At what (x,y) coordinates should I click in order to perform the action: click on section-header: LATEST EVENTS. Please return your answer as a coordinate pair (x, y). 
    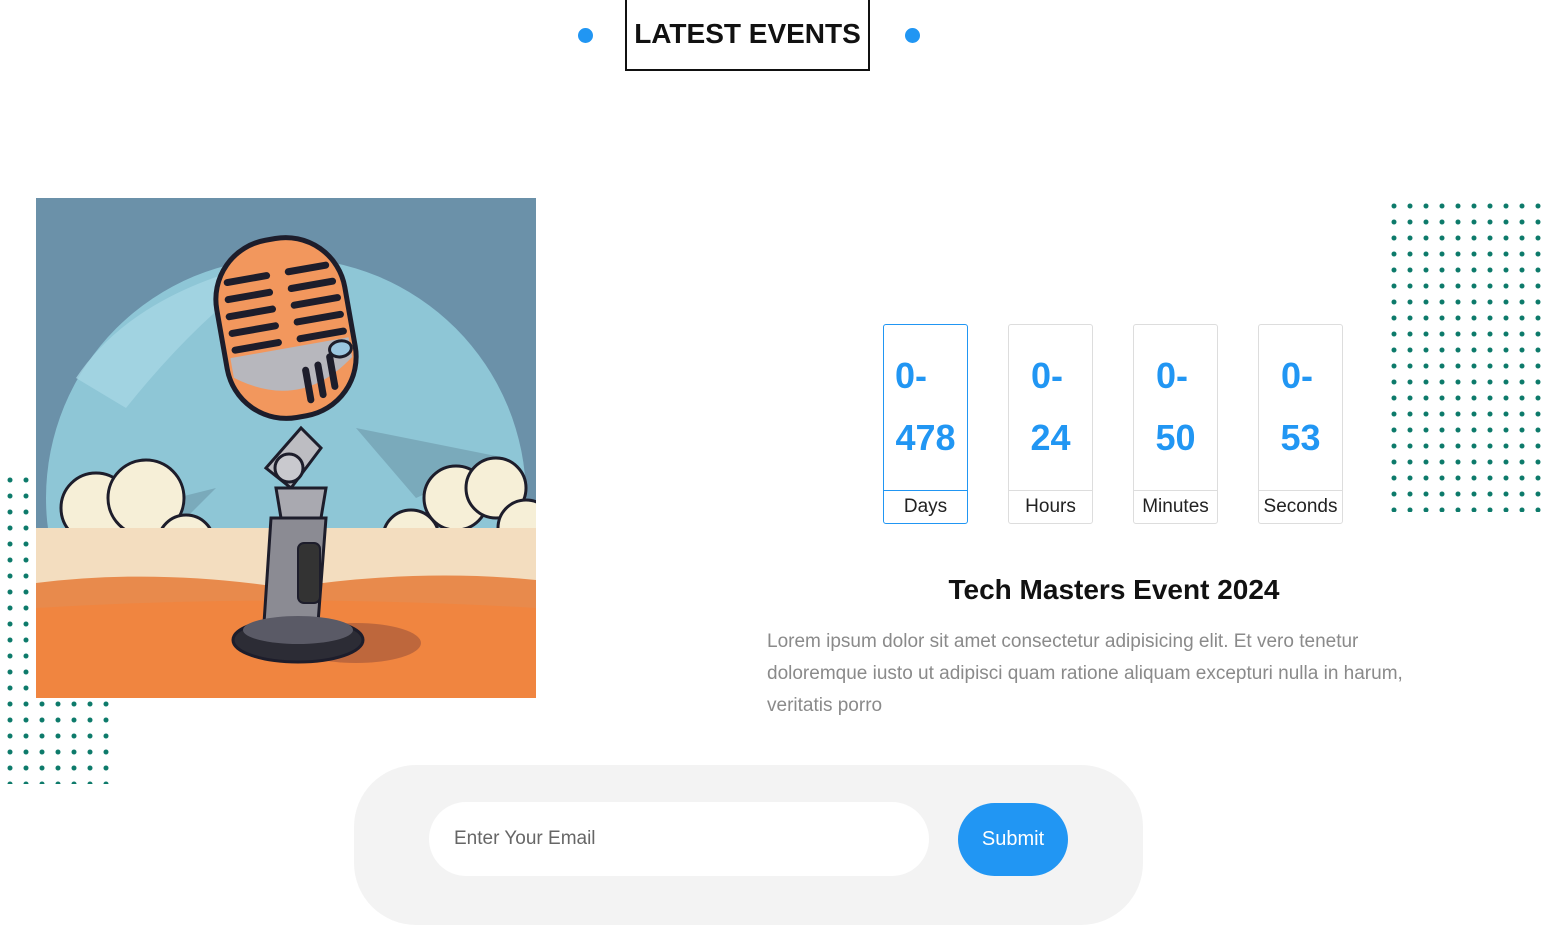
    Looking at the image, I should click on (773, 40).